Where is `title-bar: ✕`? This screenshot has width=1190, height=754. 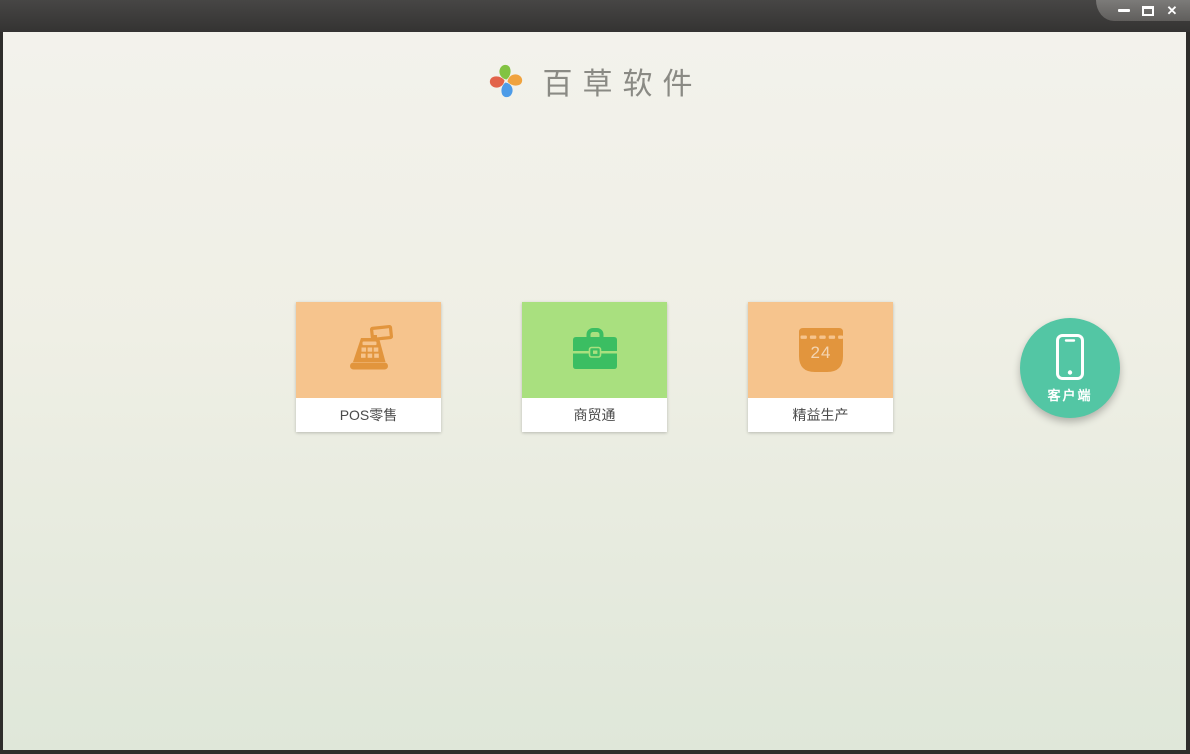 title-bar: ✕ is located at coordinates (595, 16).